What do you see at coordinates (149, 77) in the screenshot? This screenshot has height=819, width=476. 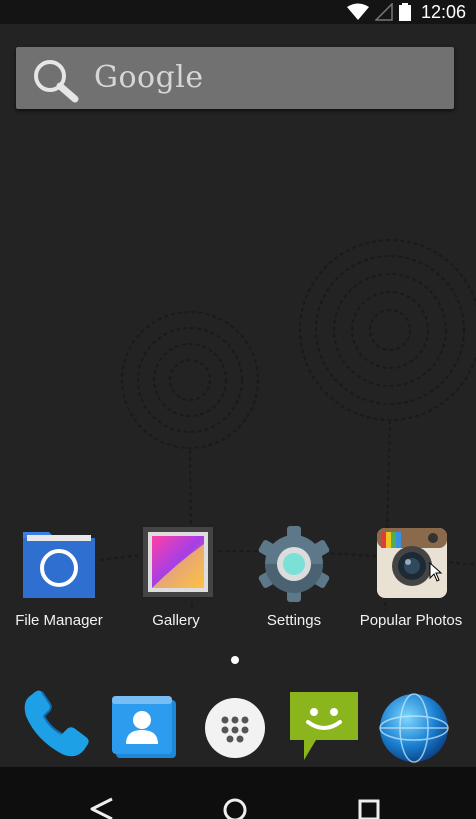 I see `google-search-label: Google` at bounding box center [149, 77].